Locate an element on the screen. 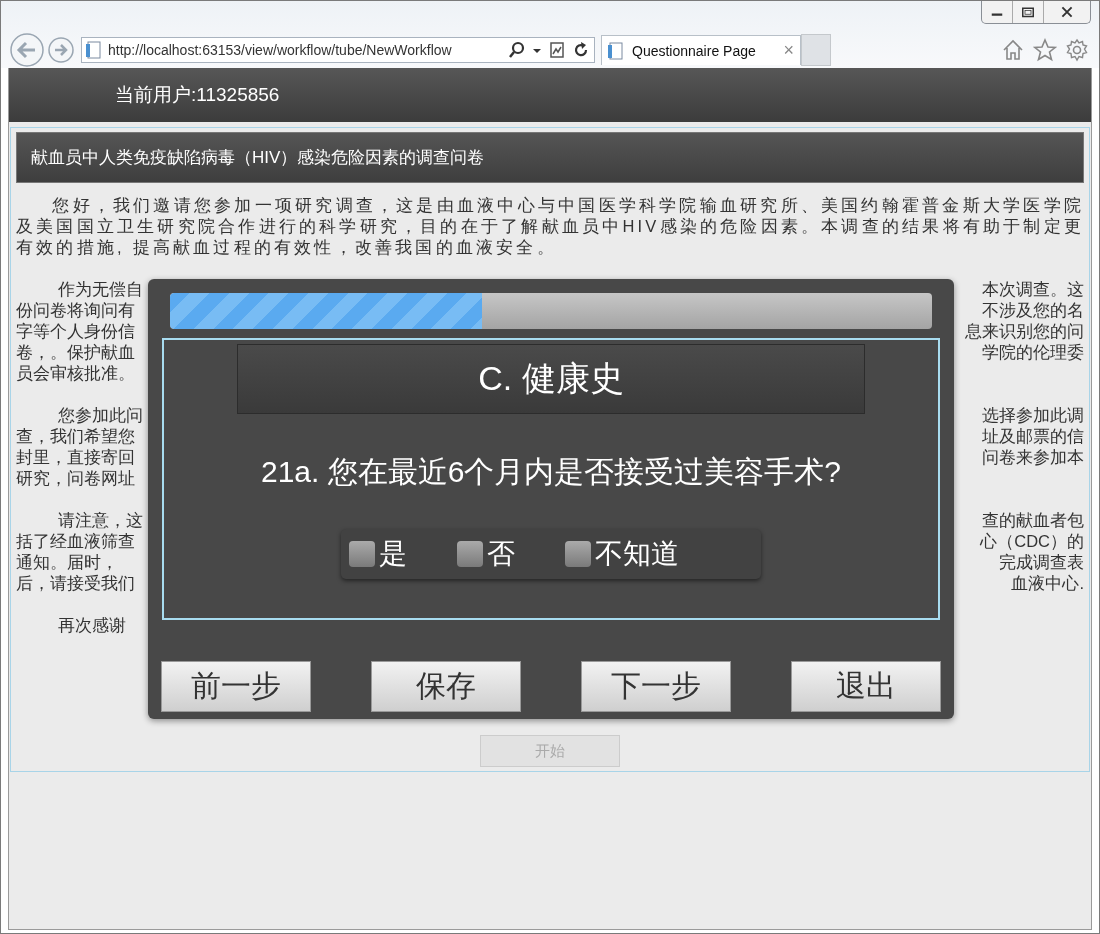 The height and width of the screenshot is (934, 1100). paragraph-text: 心（CDC）的 is located at coordinates (1032, 541).